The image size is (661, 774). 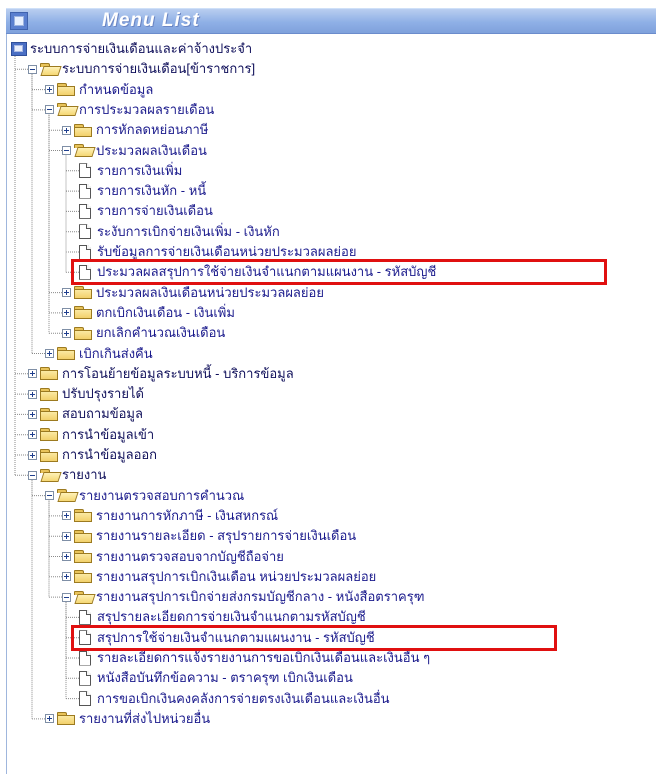 What do you see at coordinates (19, 49) in the screenshot?
I see `system-icon` at bounding box center [19, 49].